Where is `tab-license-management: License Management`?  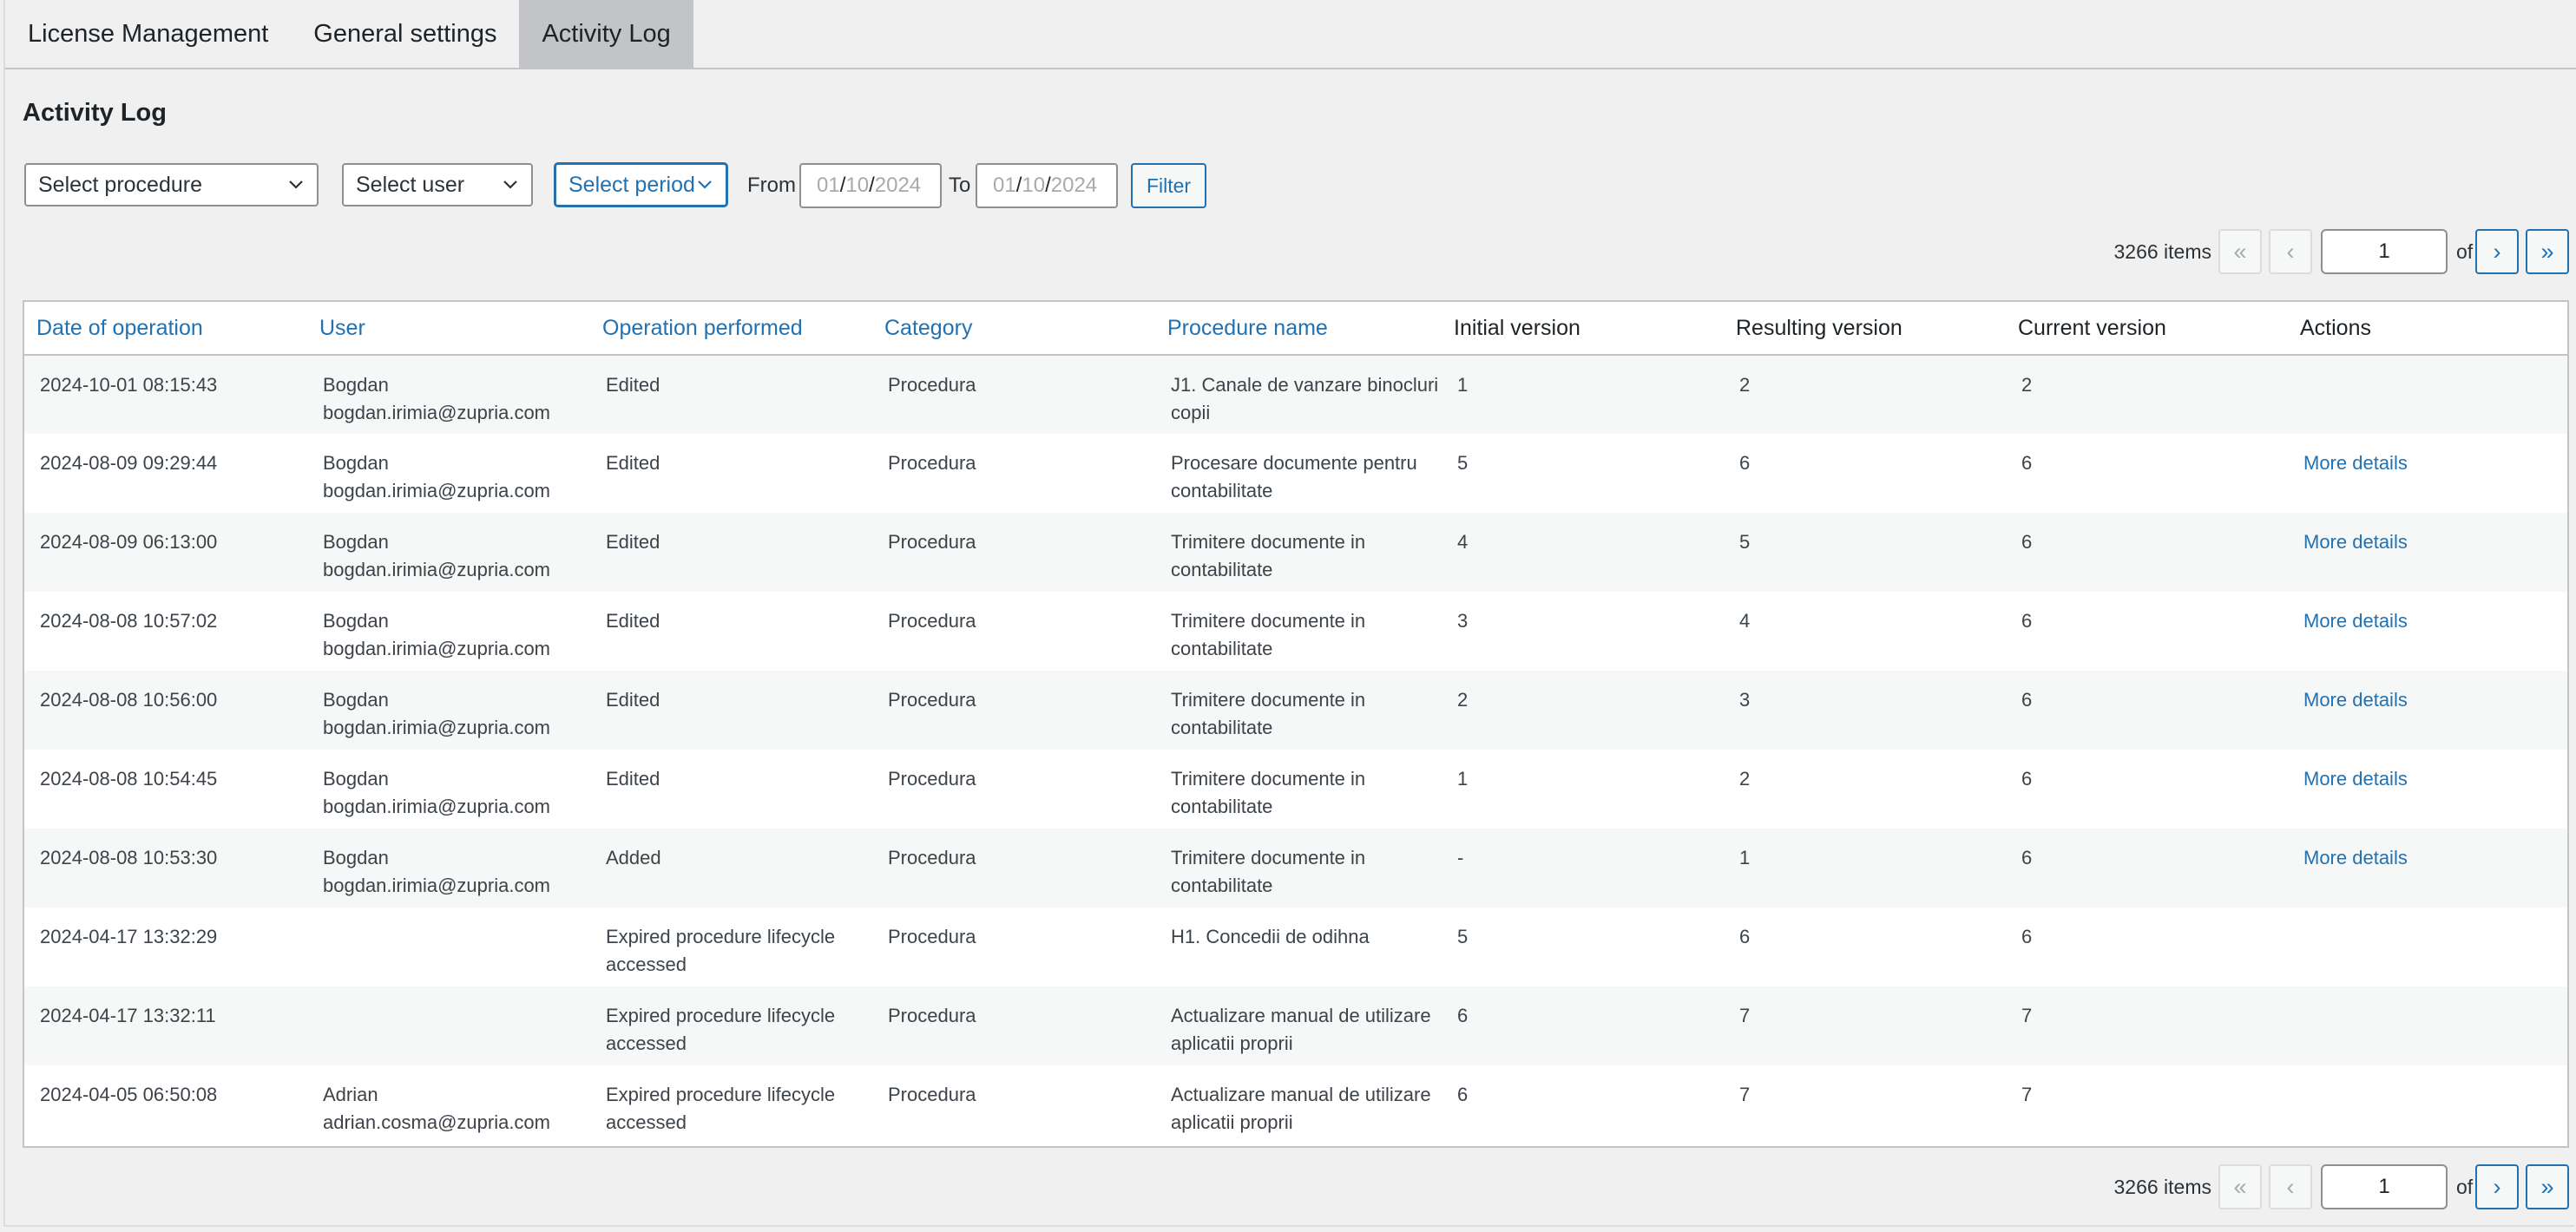 tab-license-management: License Management is located at coordinates (148, 34).